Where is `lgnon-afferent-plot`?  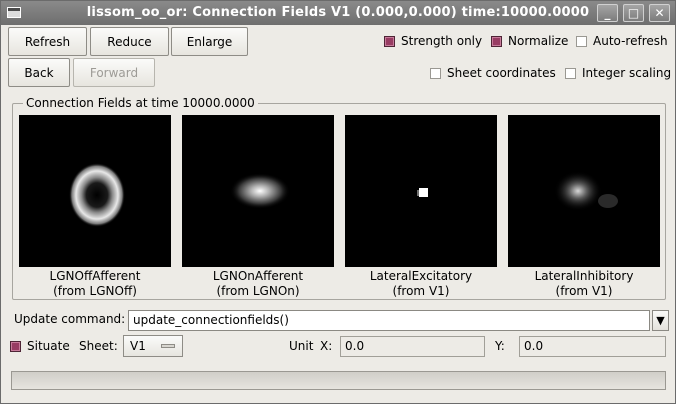 lgnon-afferent-plot is located at coordinates (258, 191).